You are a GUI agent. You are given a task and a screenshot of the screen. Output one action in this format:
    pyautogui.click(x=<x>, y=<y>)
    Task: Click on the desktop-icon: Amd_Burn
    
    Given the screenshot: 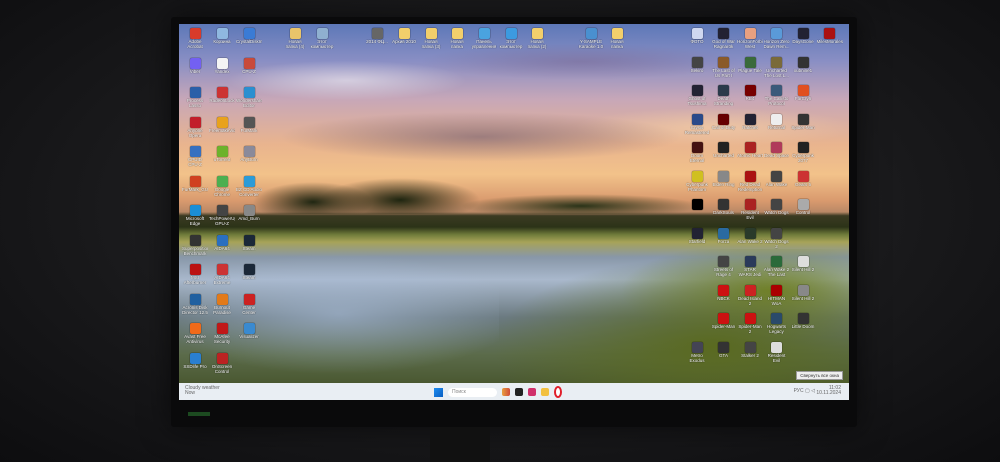 What is the action you would take?
    pyautogui.click(x=249, y=215)
    